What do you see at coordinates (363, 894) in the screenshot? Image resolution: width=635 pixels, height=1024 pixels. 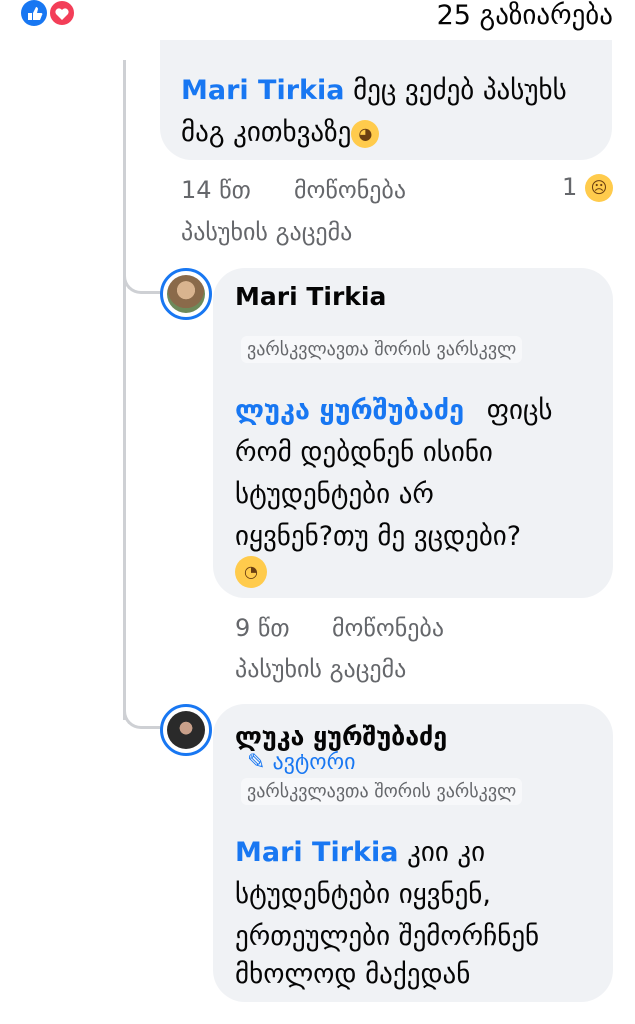 I see `comment-text: სტუდენტები იყვნენ,` at bounding box center [363, 894].